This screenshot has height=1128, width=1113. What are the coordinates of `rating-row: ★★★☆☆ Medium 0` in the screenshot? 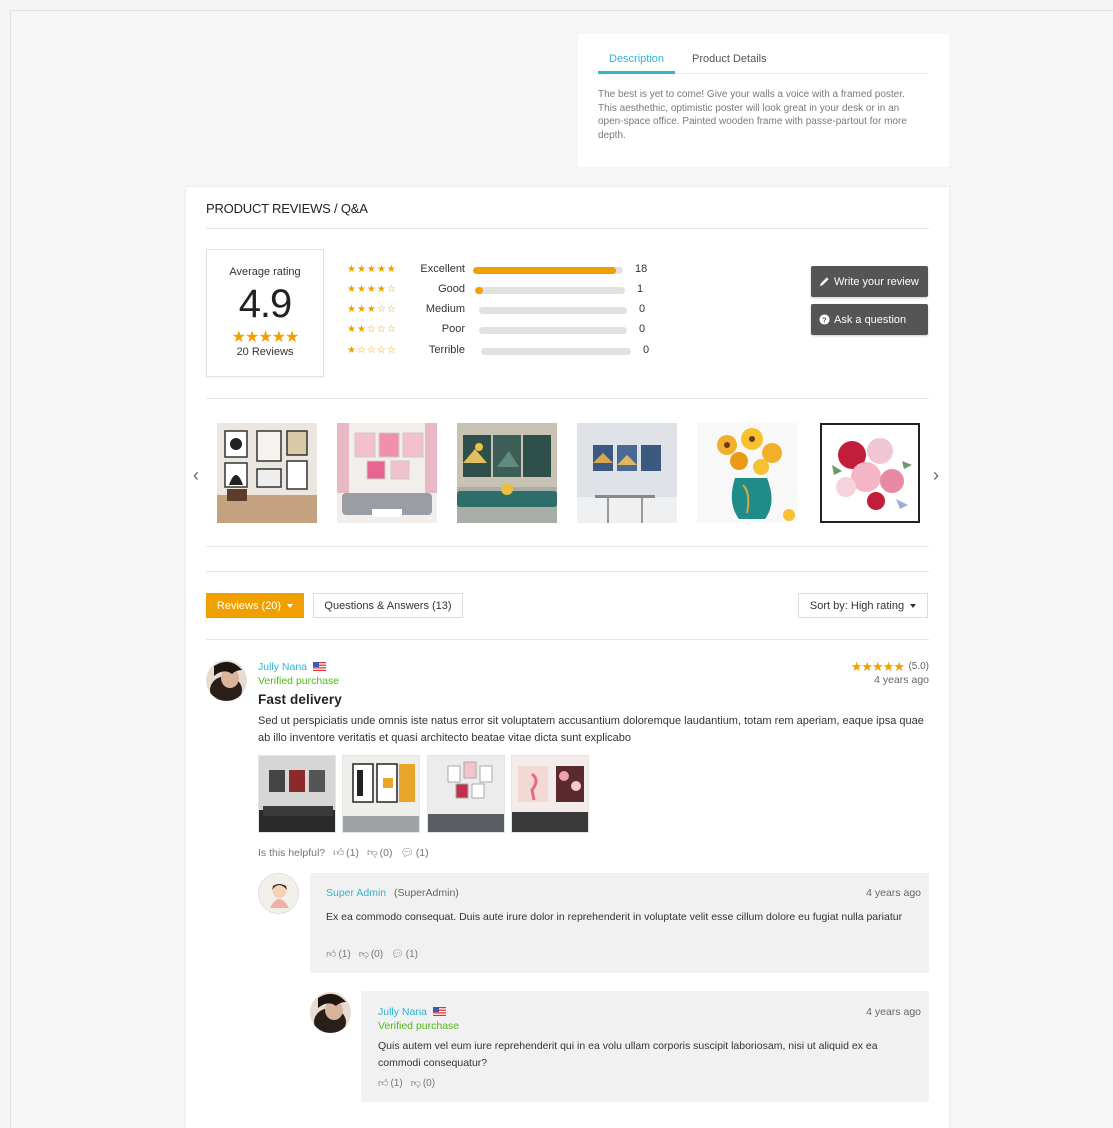 It's located at (507, 311).